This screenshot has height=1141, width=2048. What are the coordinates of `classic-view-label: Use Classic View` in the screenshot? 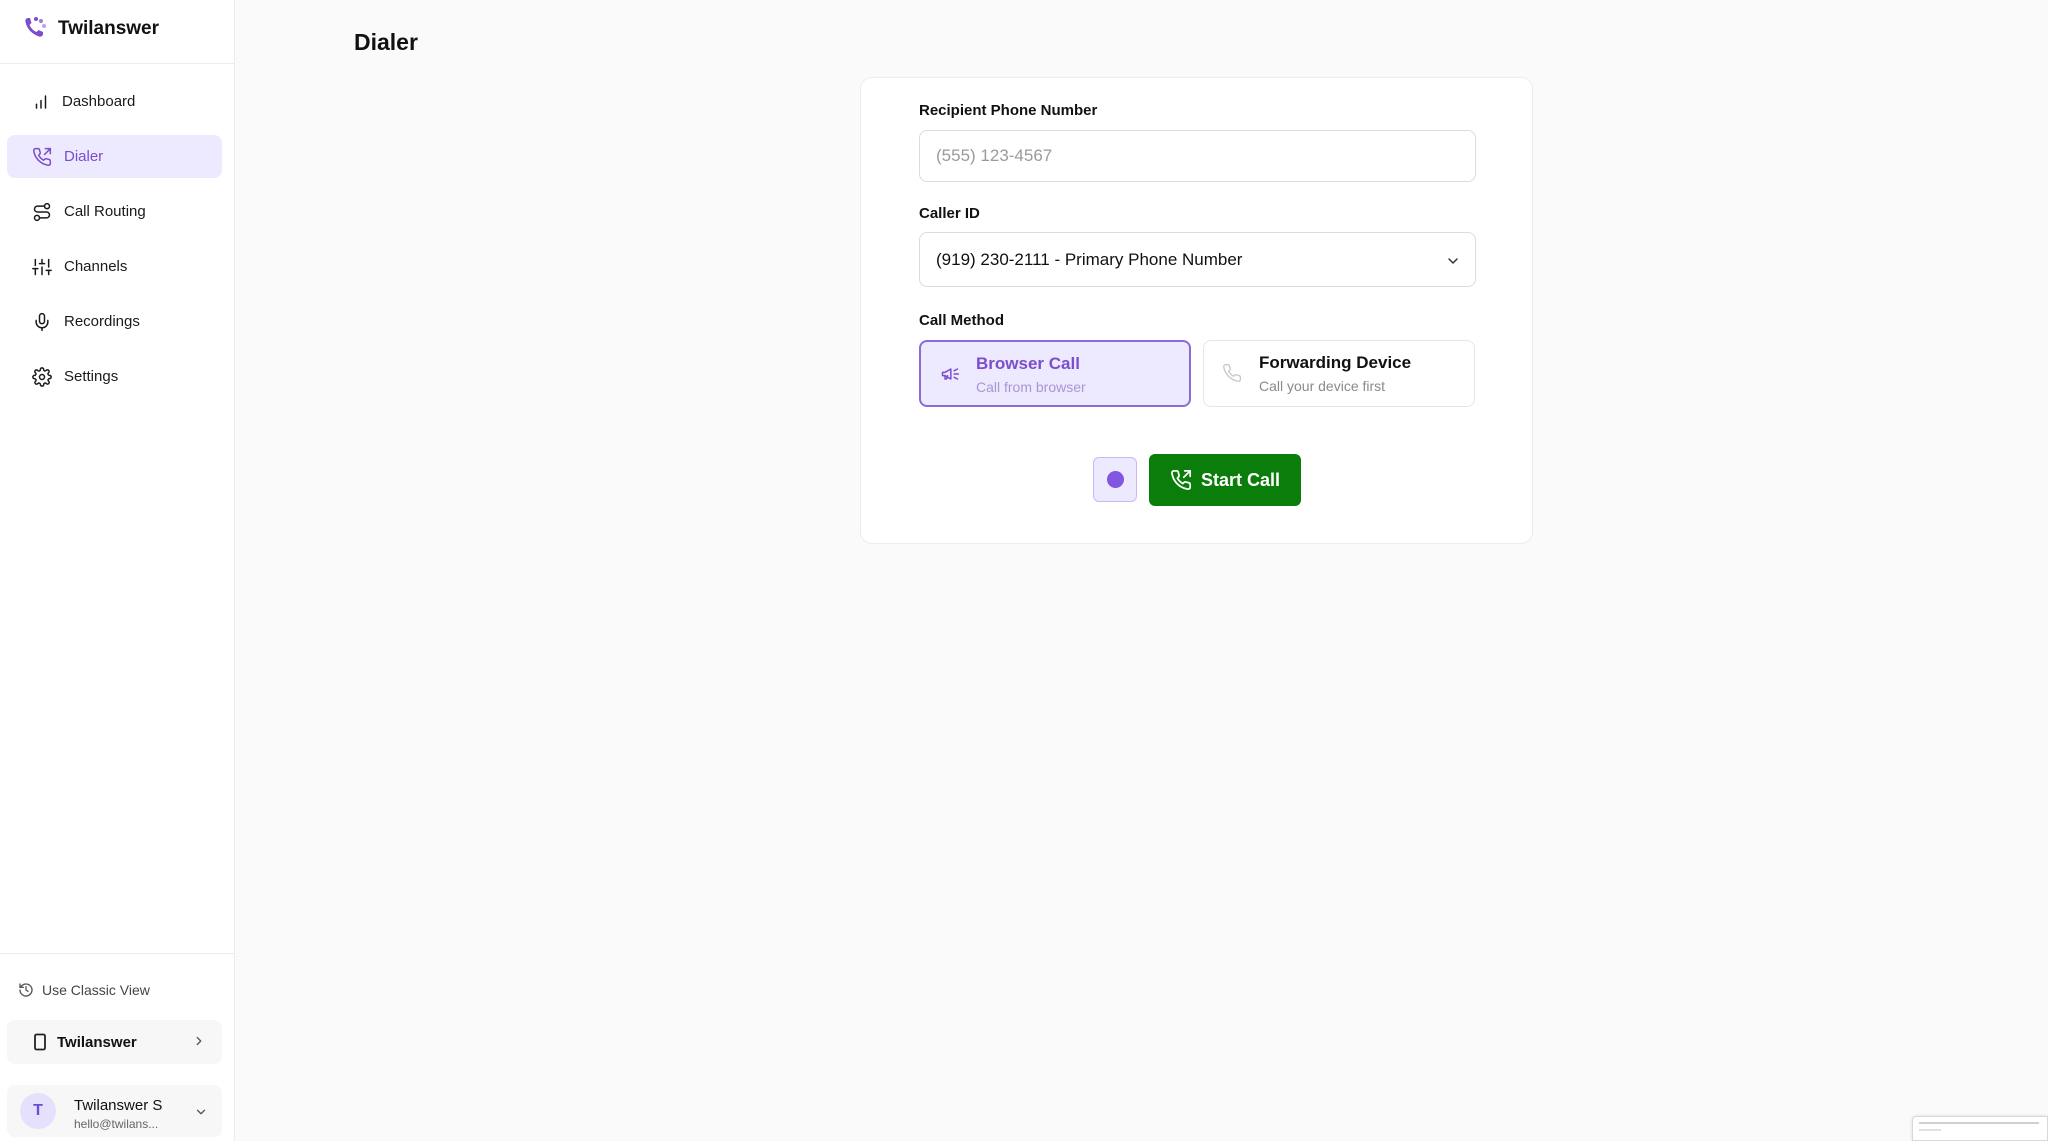 It's located at (96, 990).